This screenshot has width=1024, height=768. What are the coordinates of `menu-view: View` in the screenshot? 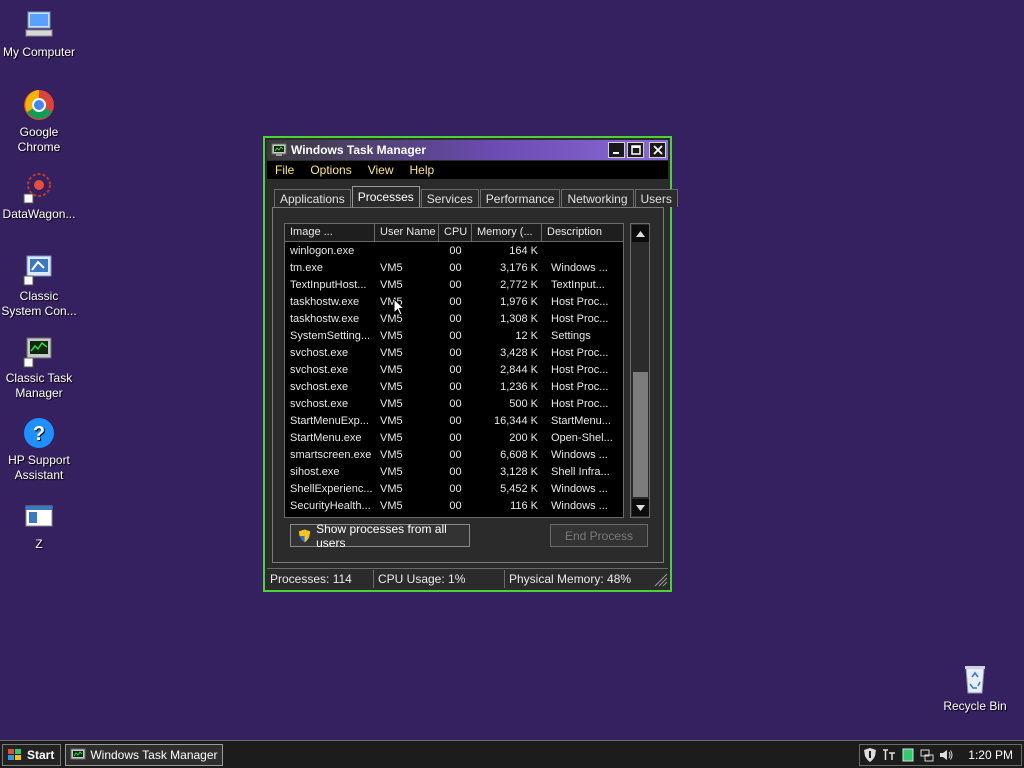 It's located at (381, 170).